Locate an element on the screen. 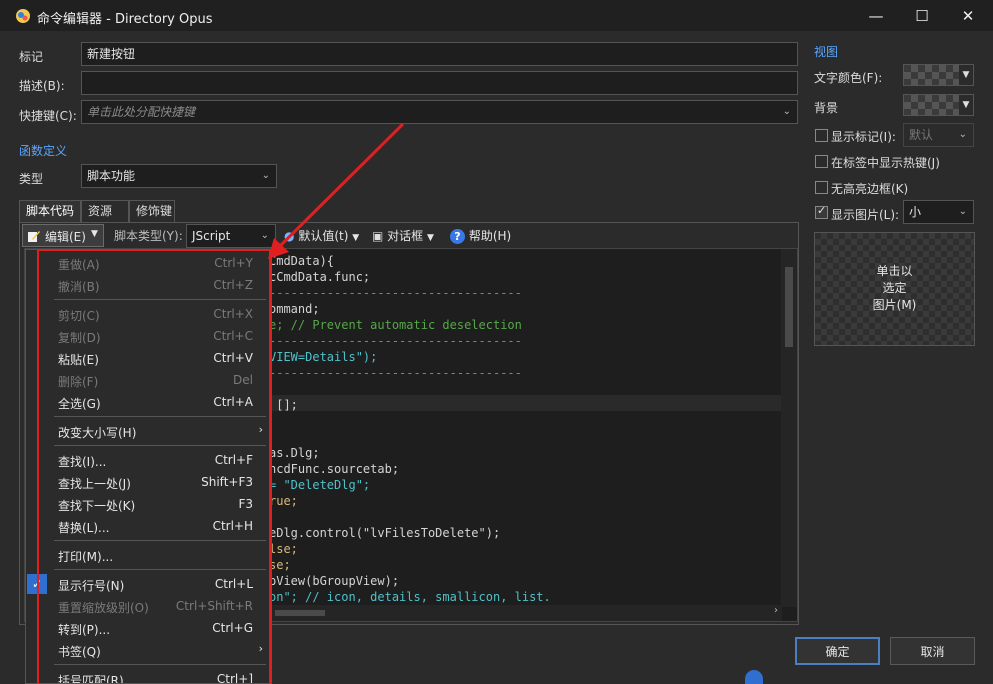 The height and width of the screenshot is (684, 993). text-color-label: 文字颜色(F): is located at coordinates (848, 78).